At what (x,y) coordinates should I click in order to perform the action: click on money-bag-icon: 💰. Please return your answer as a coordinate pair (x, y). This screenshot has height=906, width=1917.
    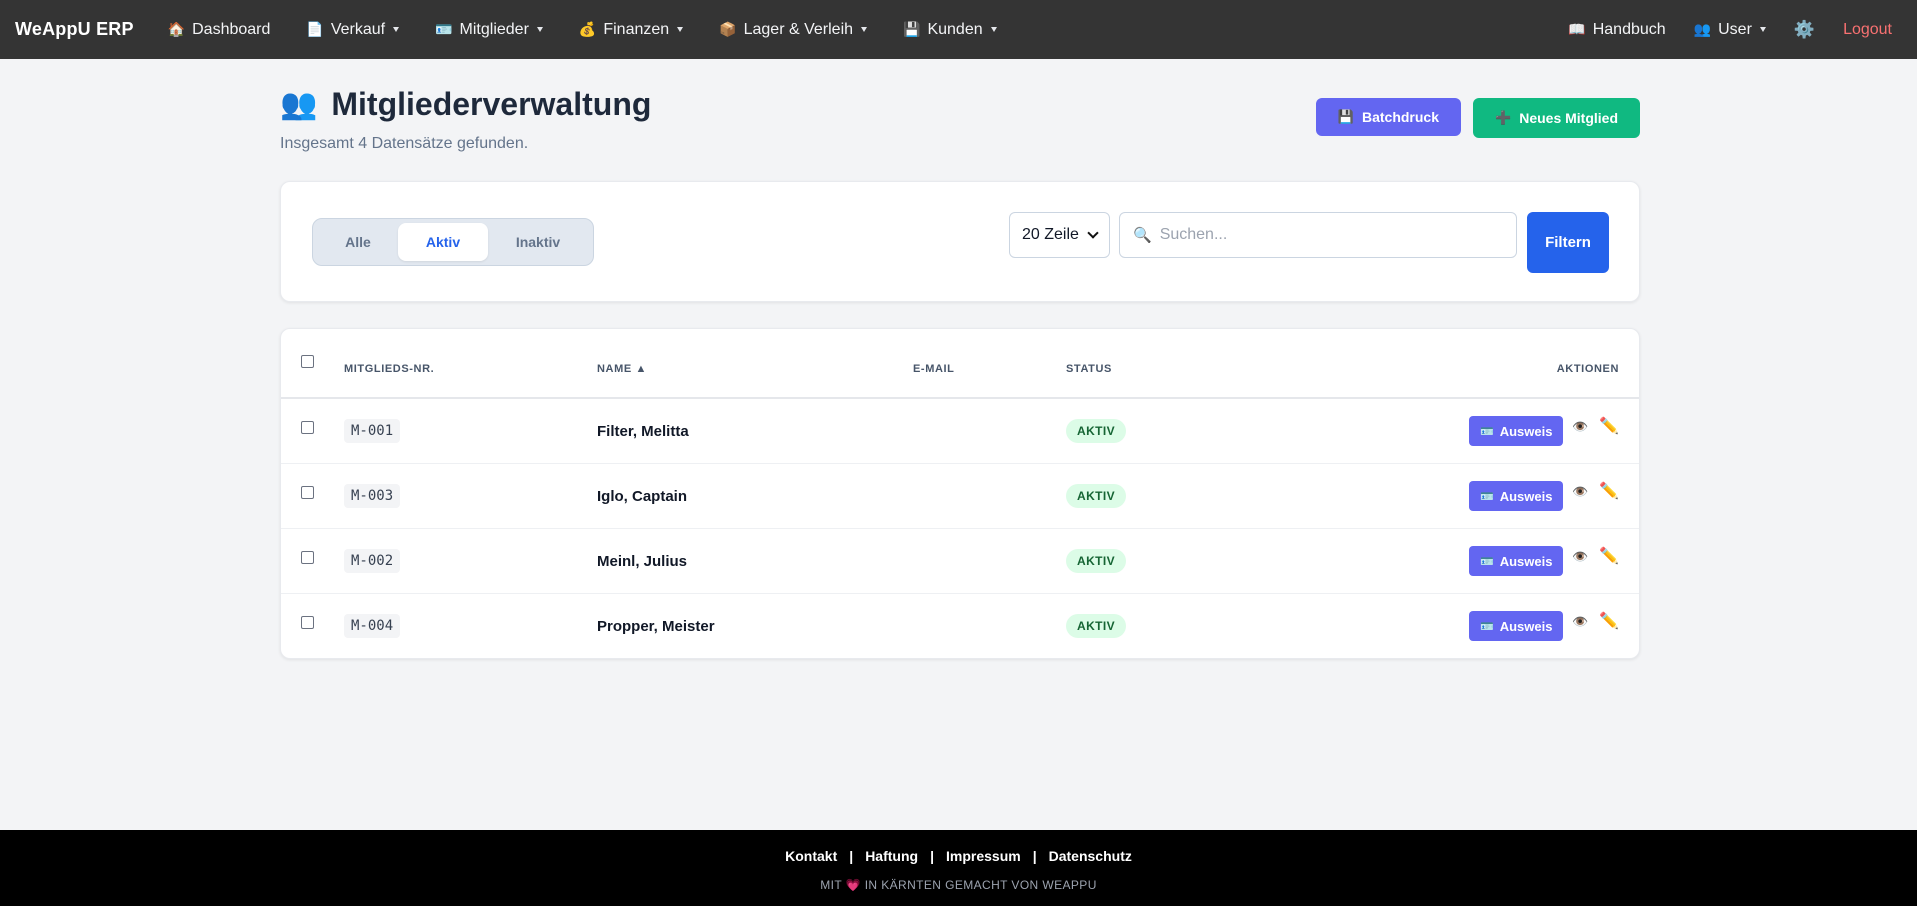
    Looking at the image, I should click on (587, 29).